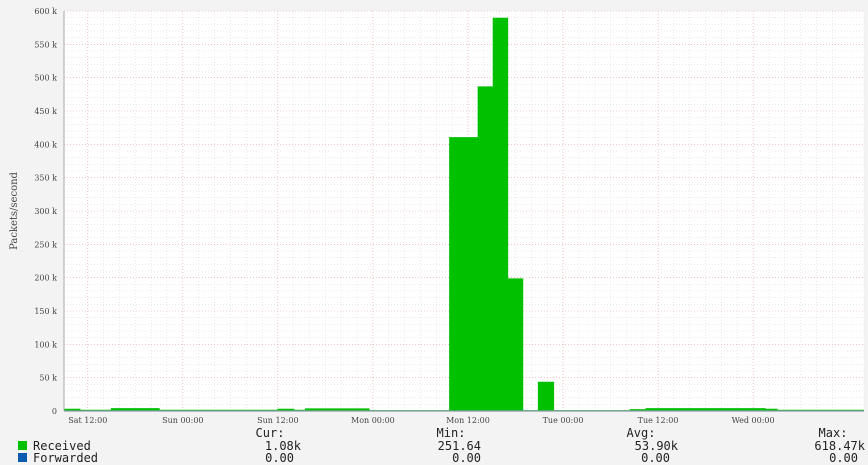  What do you see at coordinates (468, 420) in the screenshot?
I see `x-tick-label: Mon 12:00` at bounding box center [468, 420].